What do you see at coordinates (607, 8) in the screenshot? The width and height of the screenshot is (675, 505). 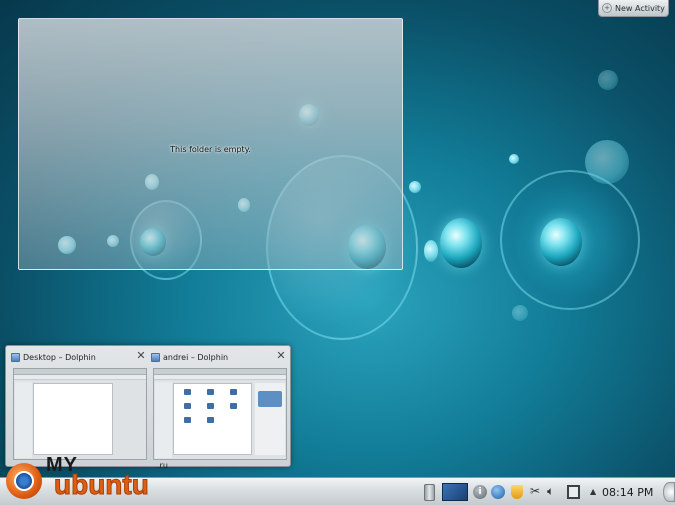 I see `plus-icon: +` at bounding box center [607, 8].